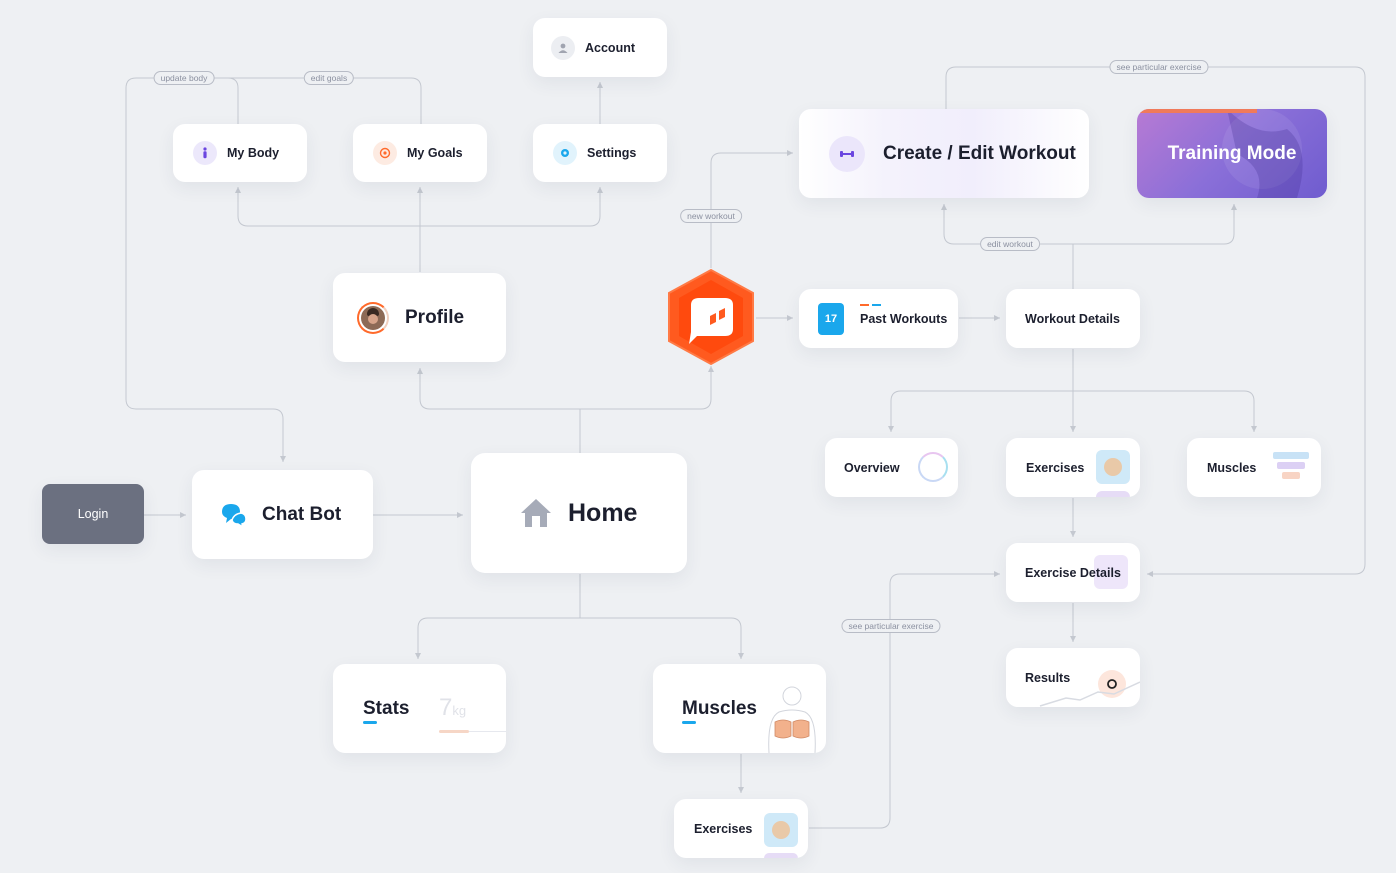  What do you see at coordinates (302, 514) in the screenshot?
I see `chat-bot-label: Chat Bot` at bounding box center [302, 514].